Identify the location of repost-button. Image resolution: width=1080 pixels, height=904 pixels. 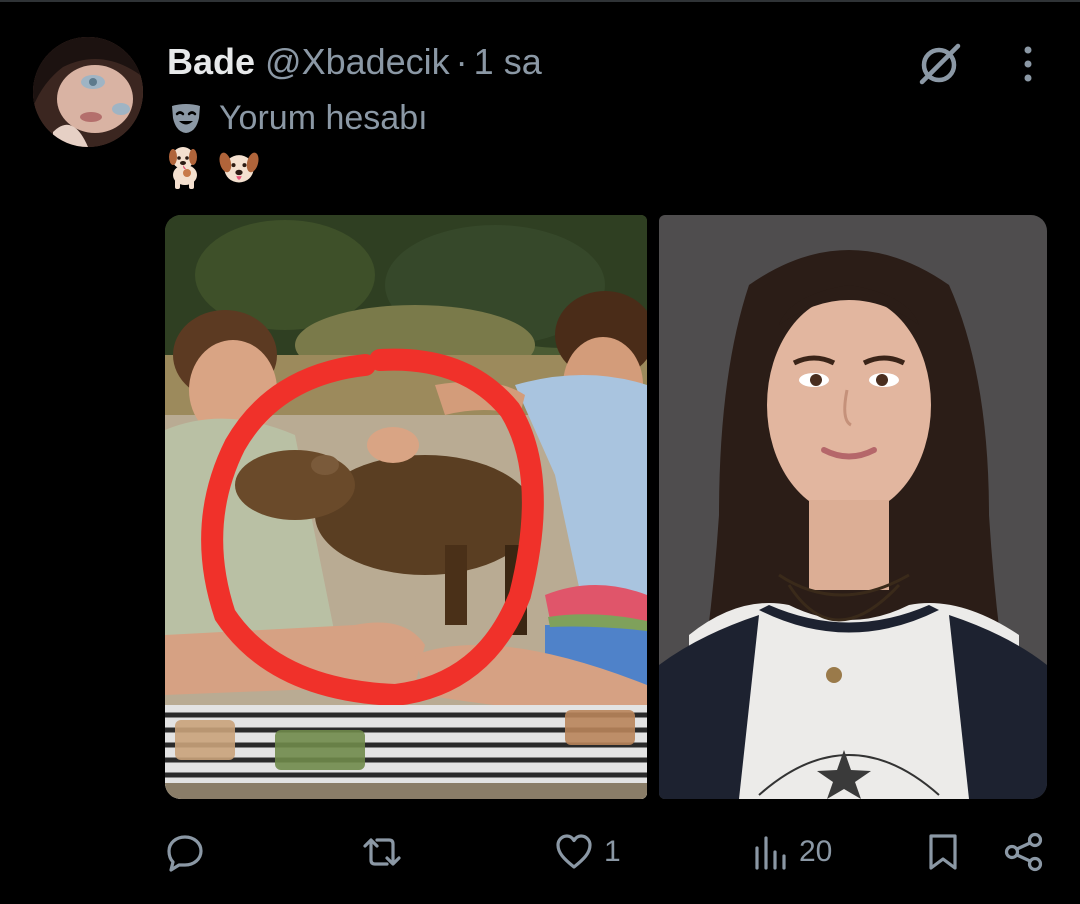
(387, 852).